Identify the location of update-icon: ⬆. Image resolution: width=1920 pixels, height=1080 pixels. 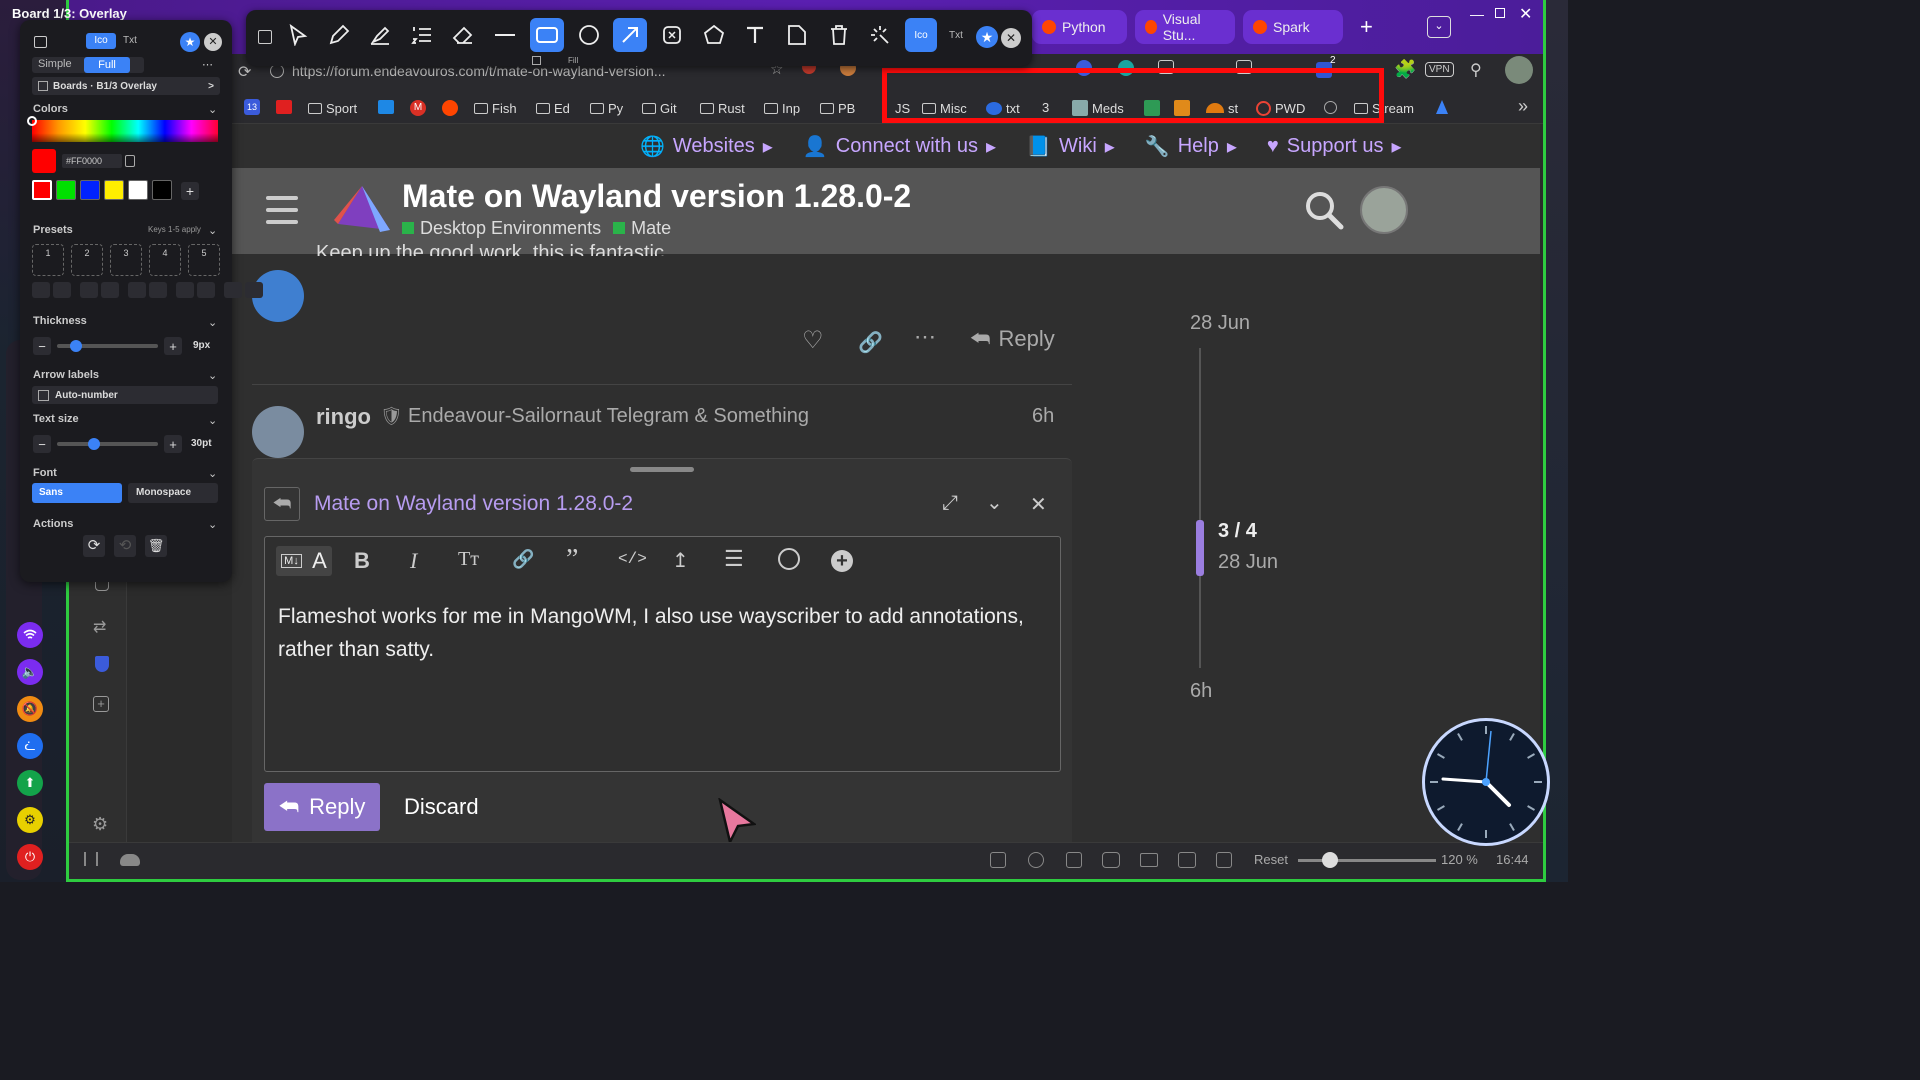
(30, 783).